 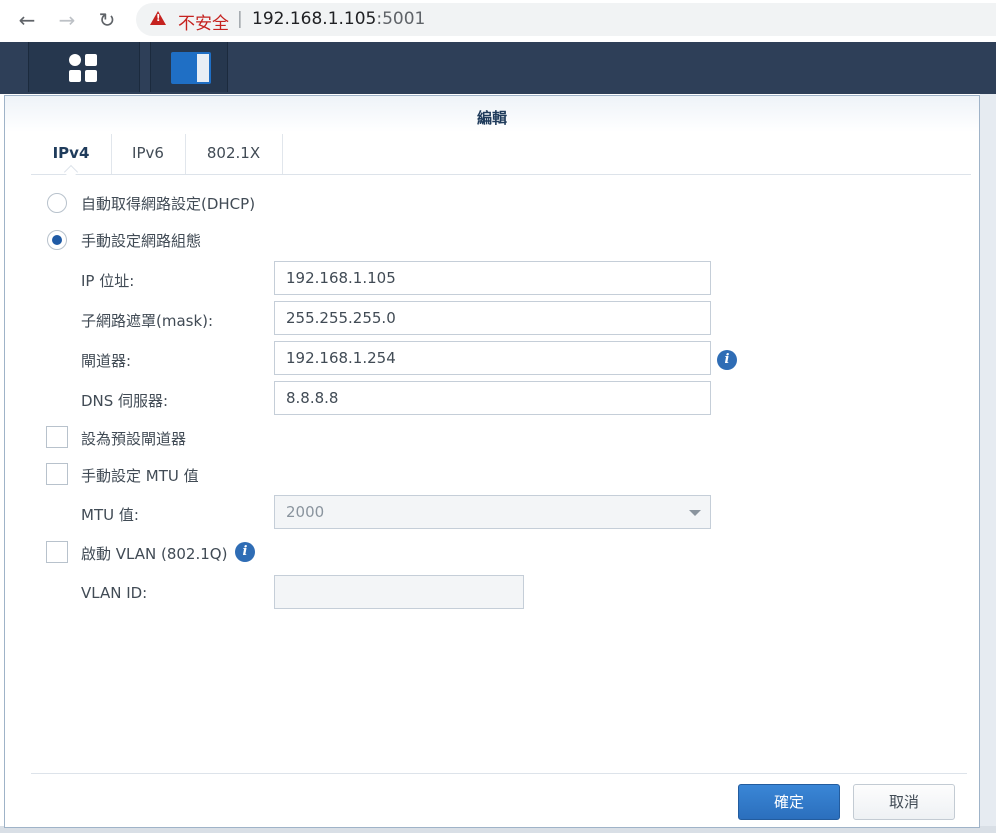 I want to click on warning-icon, so click(x=158, y=18).